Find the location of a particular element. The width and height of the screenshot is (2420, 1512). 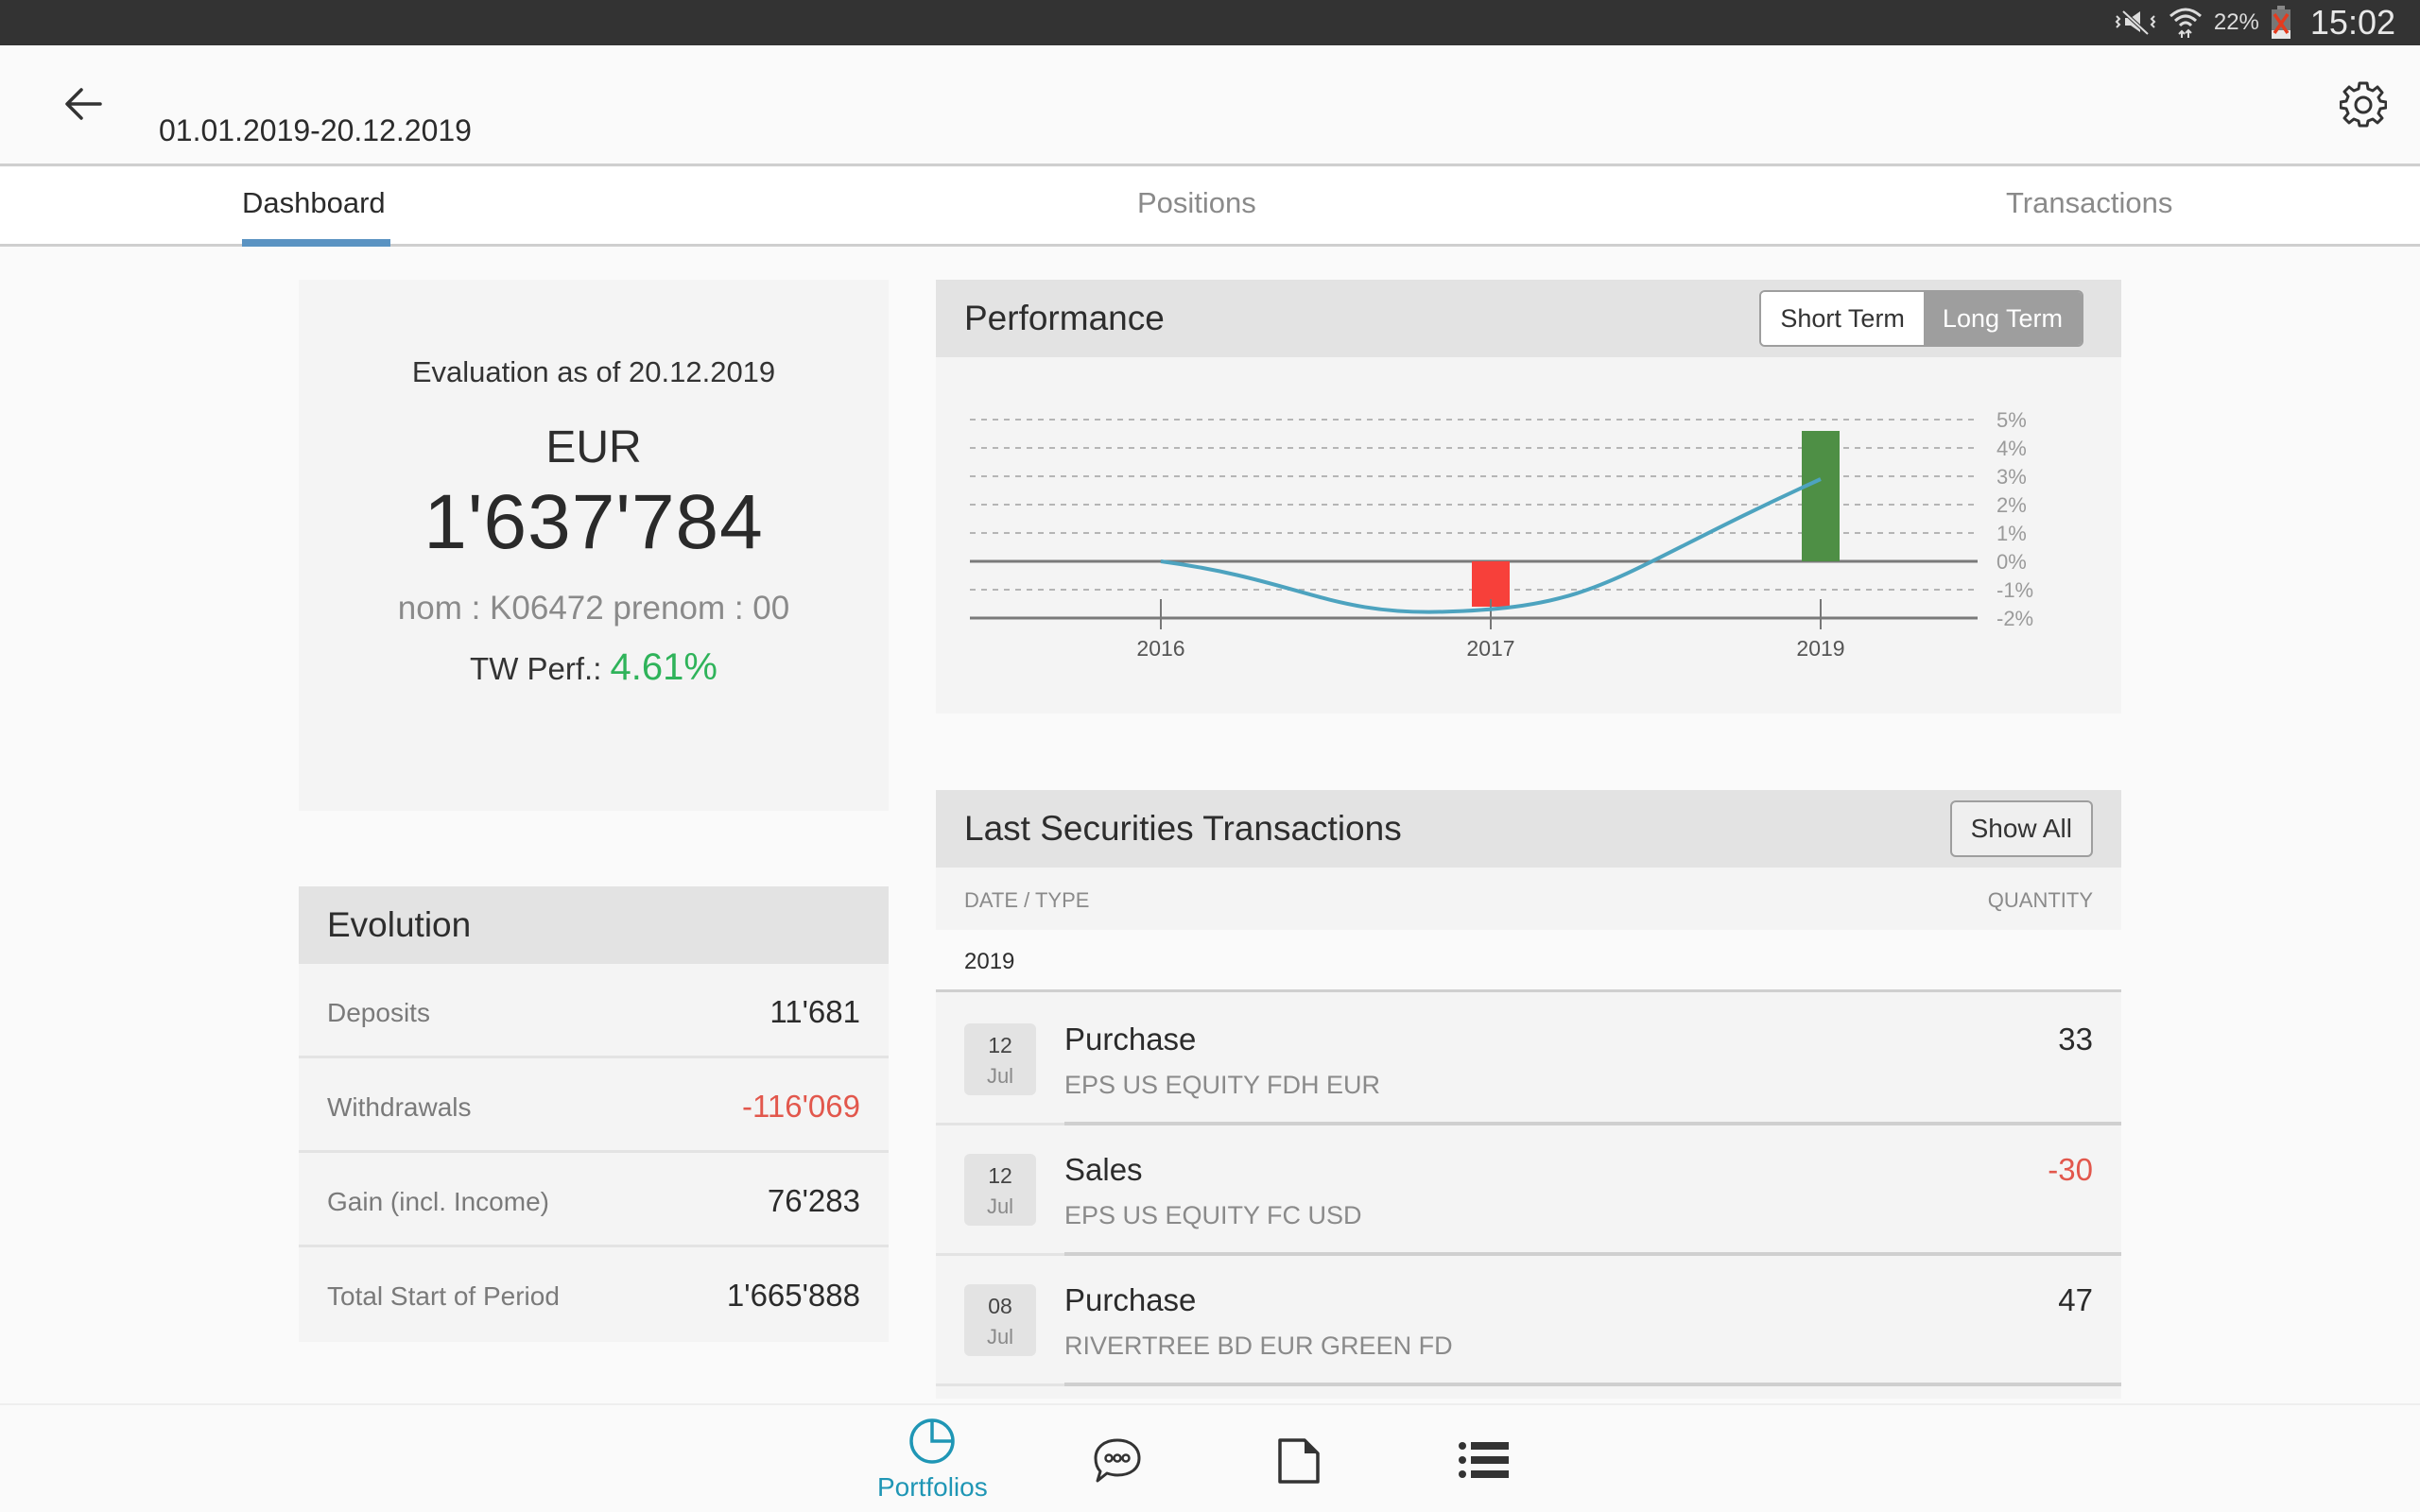

transactions-column-header: DATE / TYPE QUANTITY is located at coordinates (1528, 899).